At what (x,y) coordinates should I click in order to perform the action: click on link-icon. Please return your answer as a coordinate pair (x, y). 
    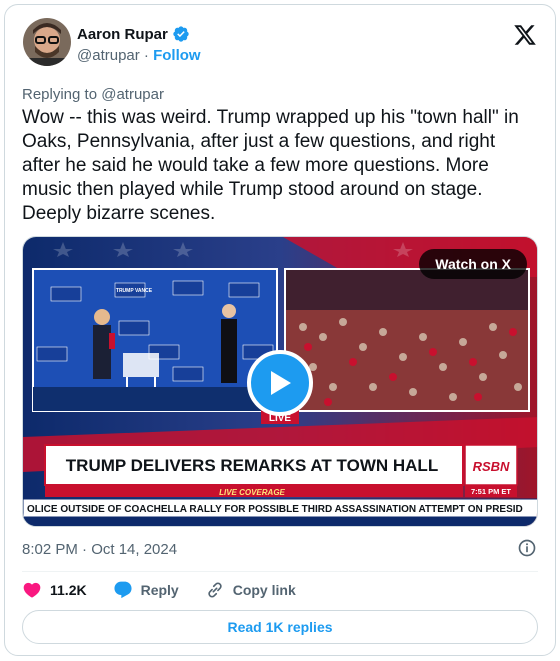
    Looking at the image, I should click on (215, 590).